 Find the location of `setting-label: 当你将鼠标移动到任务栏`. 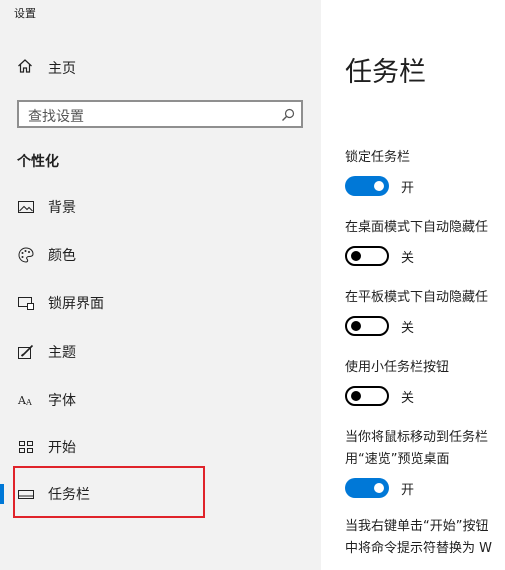

setting-label: 当你将鼠标移动到任务栏 is located at coordinates (417, 437).